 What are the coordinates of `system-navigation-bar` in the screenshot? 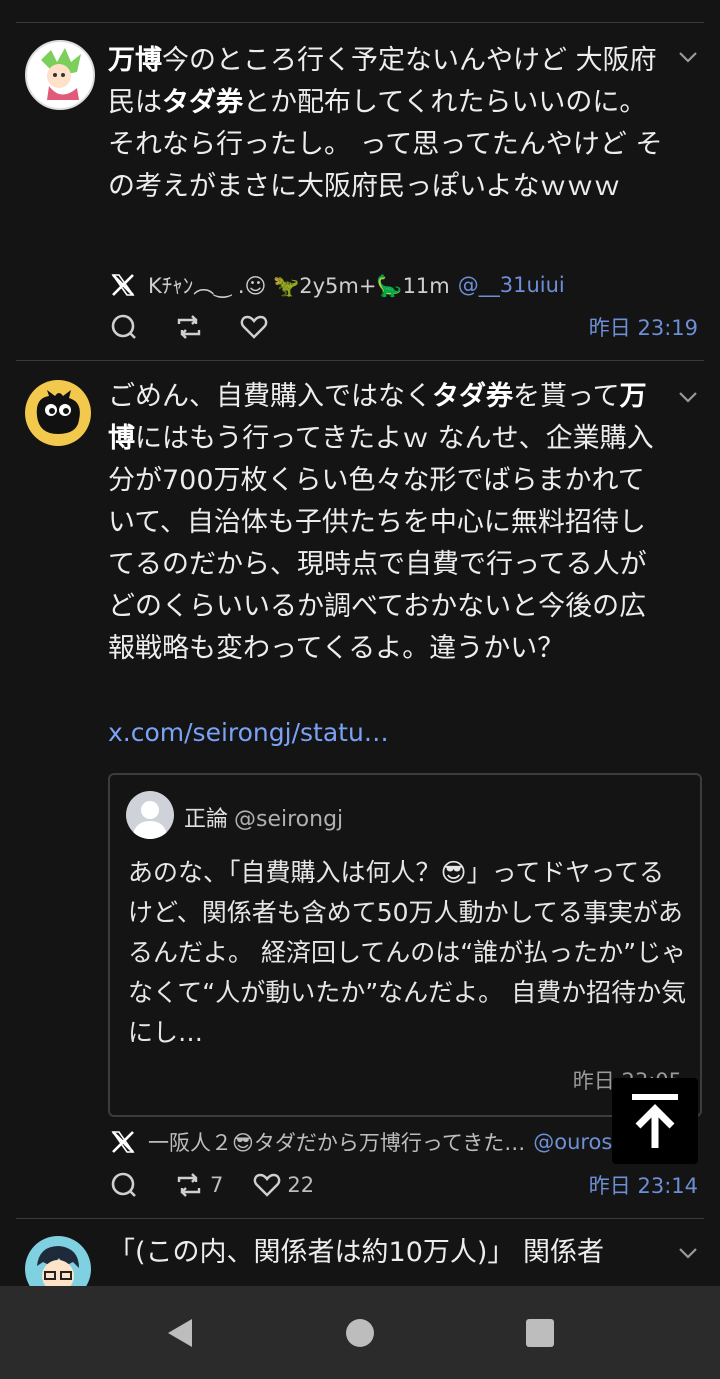 It's located at (360, 1332).